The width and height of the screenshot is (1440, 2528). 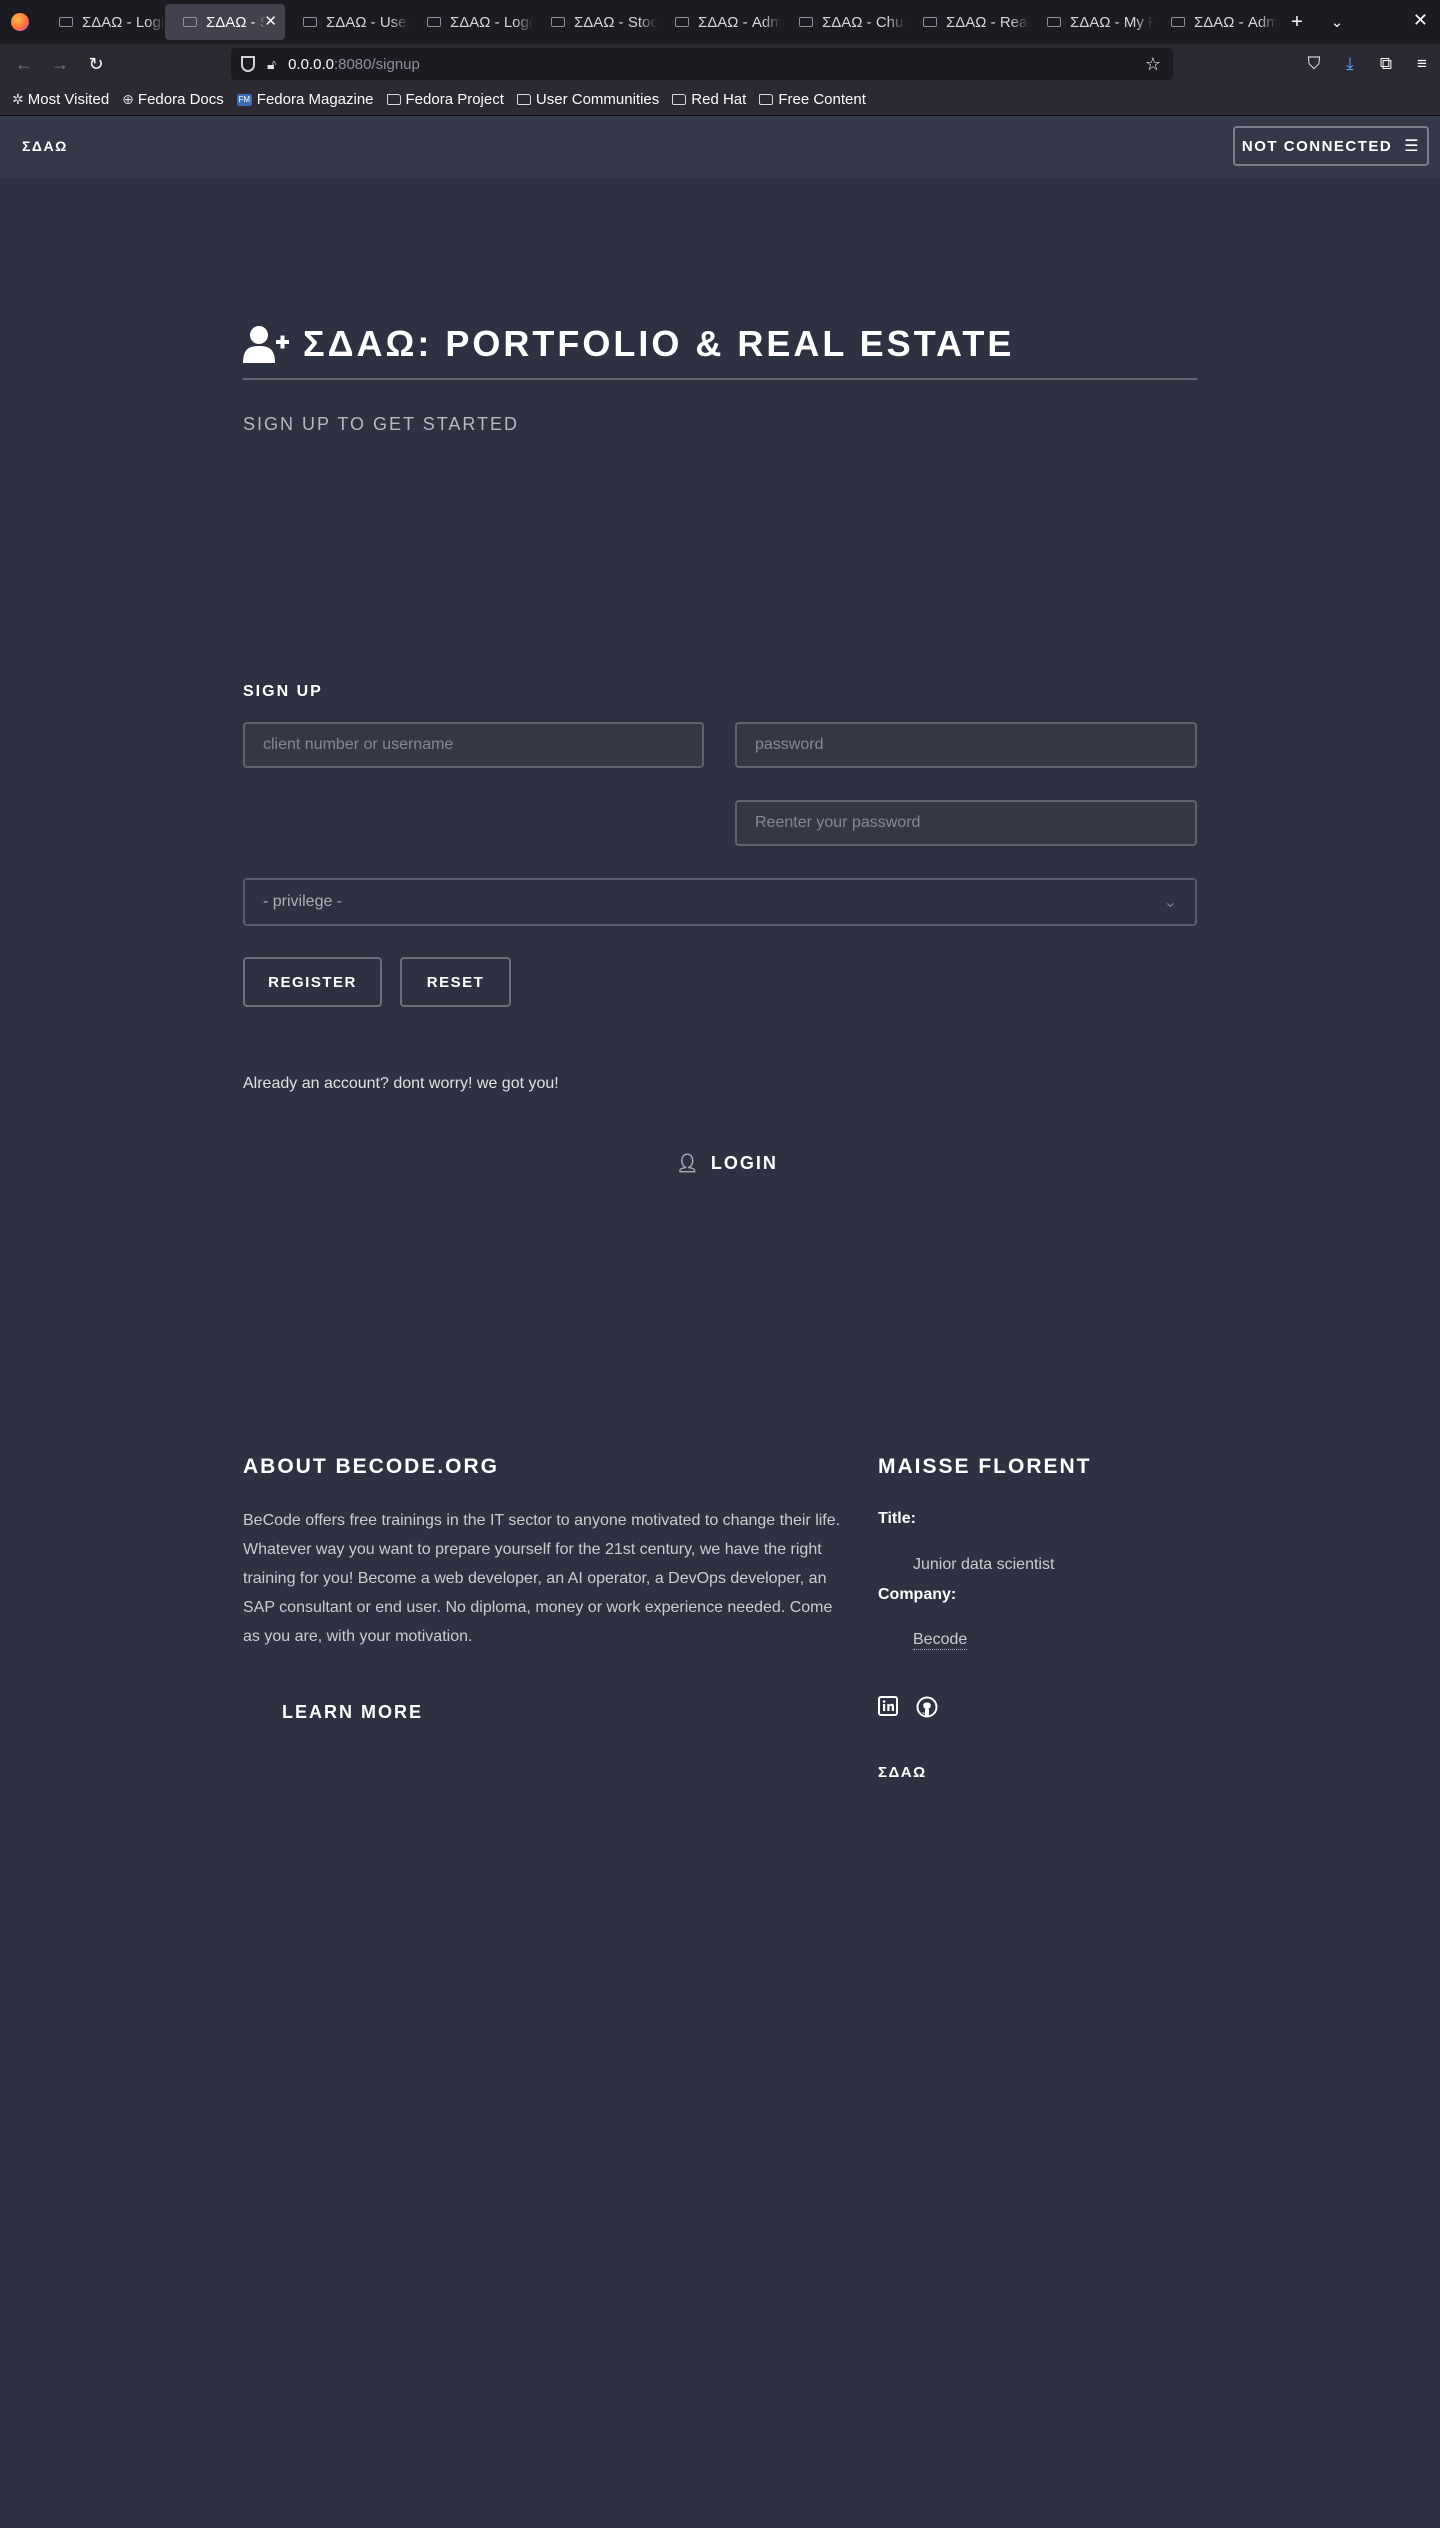 I want to click on privilege-select: - privilege - ⌄, so click(x=720, y=902).